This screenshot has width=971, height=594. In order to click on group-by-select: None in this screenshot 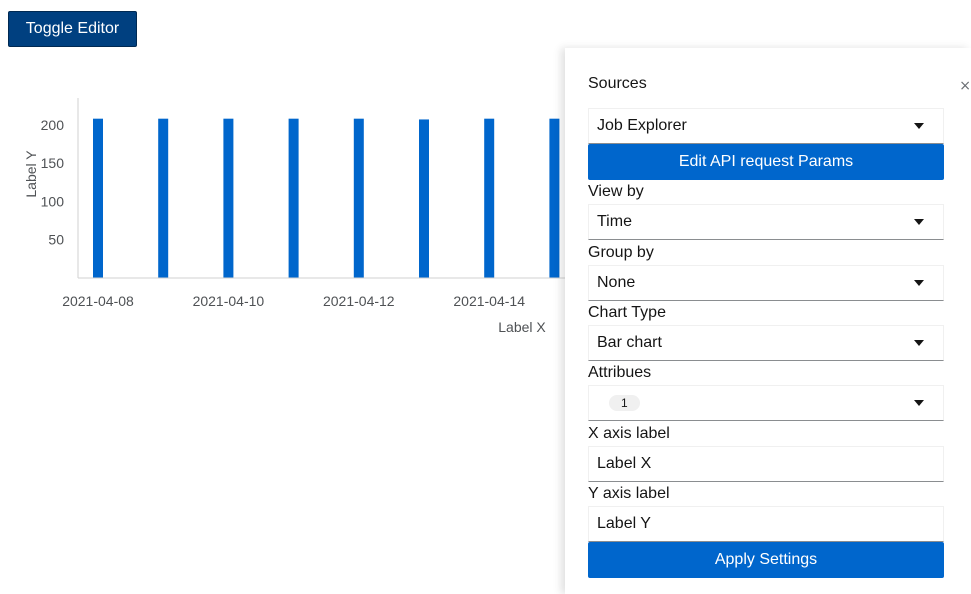, I will do `click(766, 283)`.